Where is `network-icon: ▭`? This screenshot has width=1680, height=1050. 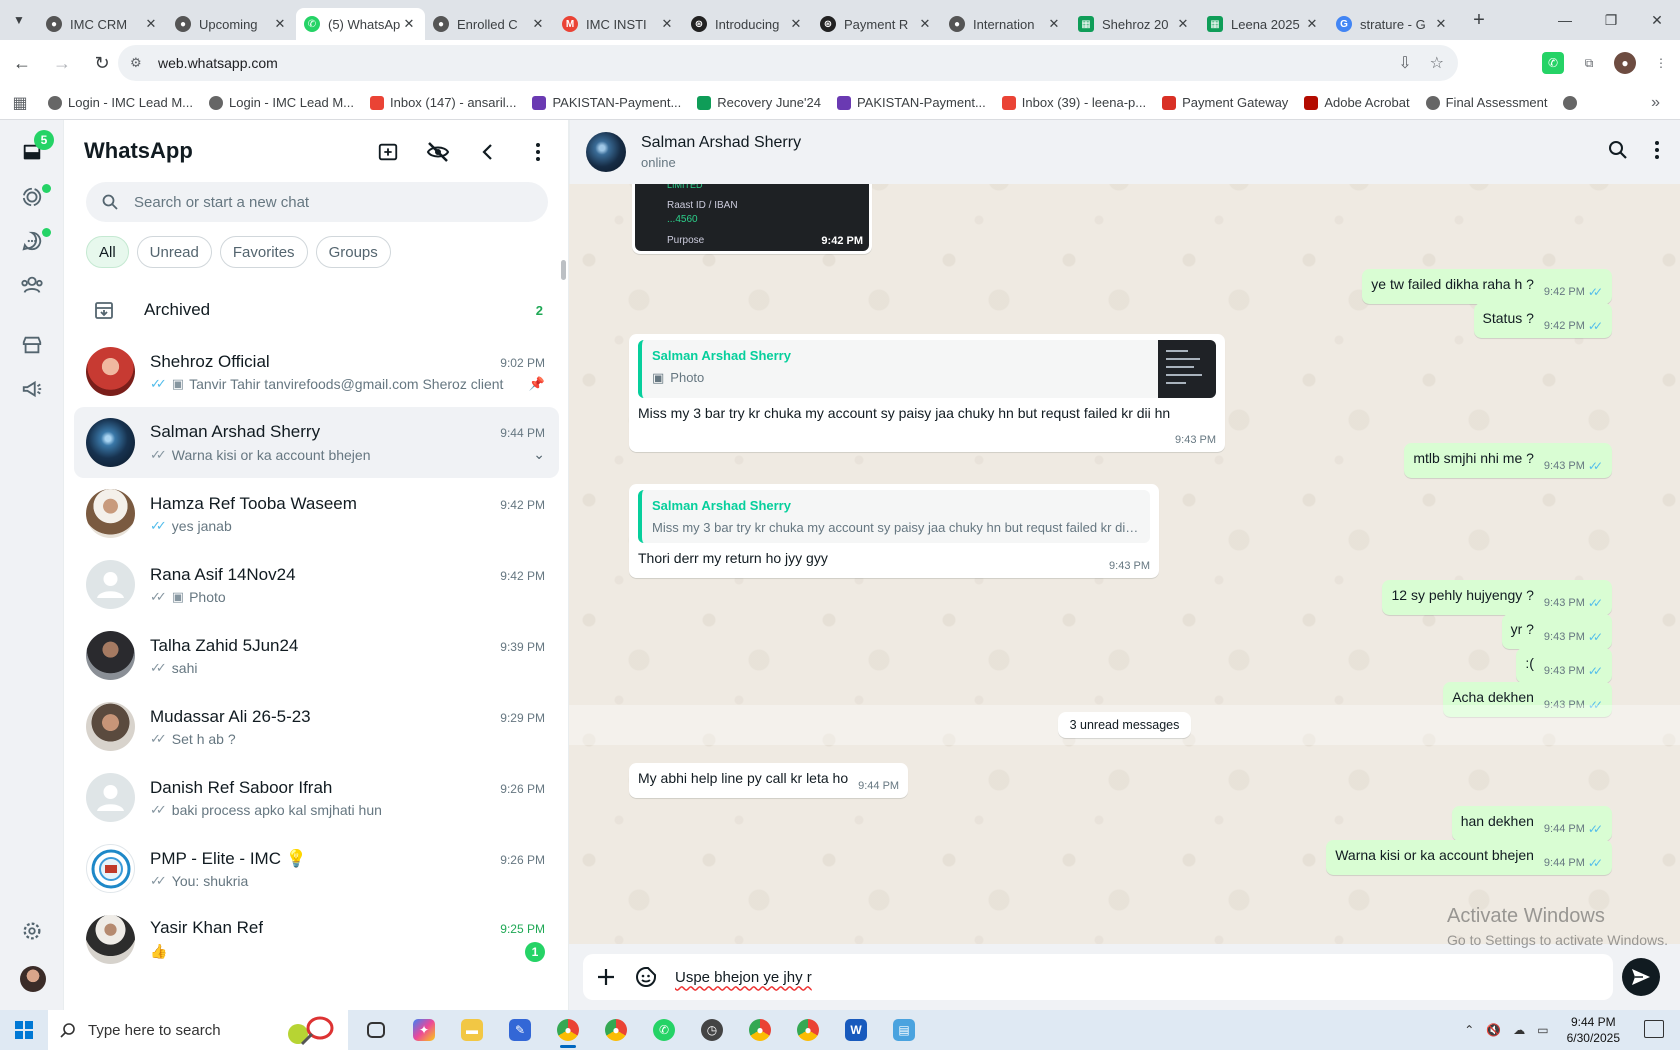
network-icon: ▭ is located at coordinates (1542, 1030).